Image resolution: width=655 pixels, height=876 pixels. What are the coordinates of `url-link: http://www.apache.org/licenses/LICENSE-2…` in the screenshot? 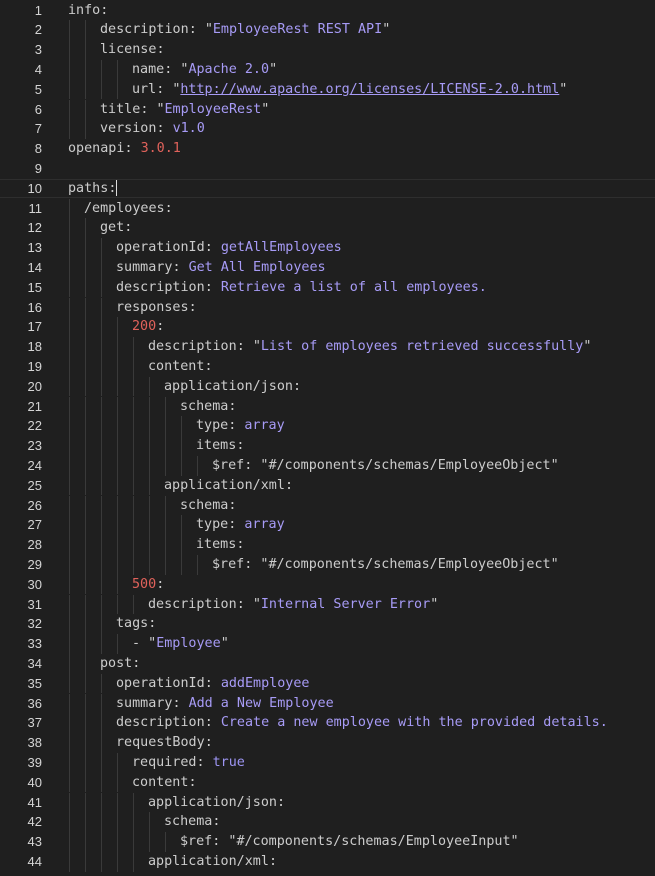 It's located at (369, 89).